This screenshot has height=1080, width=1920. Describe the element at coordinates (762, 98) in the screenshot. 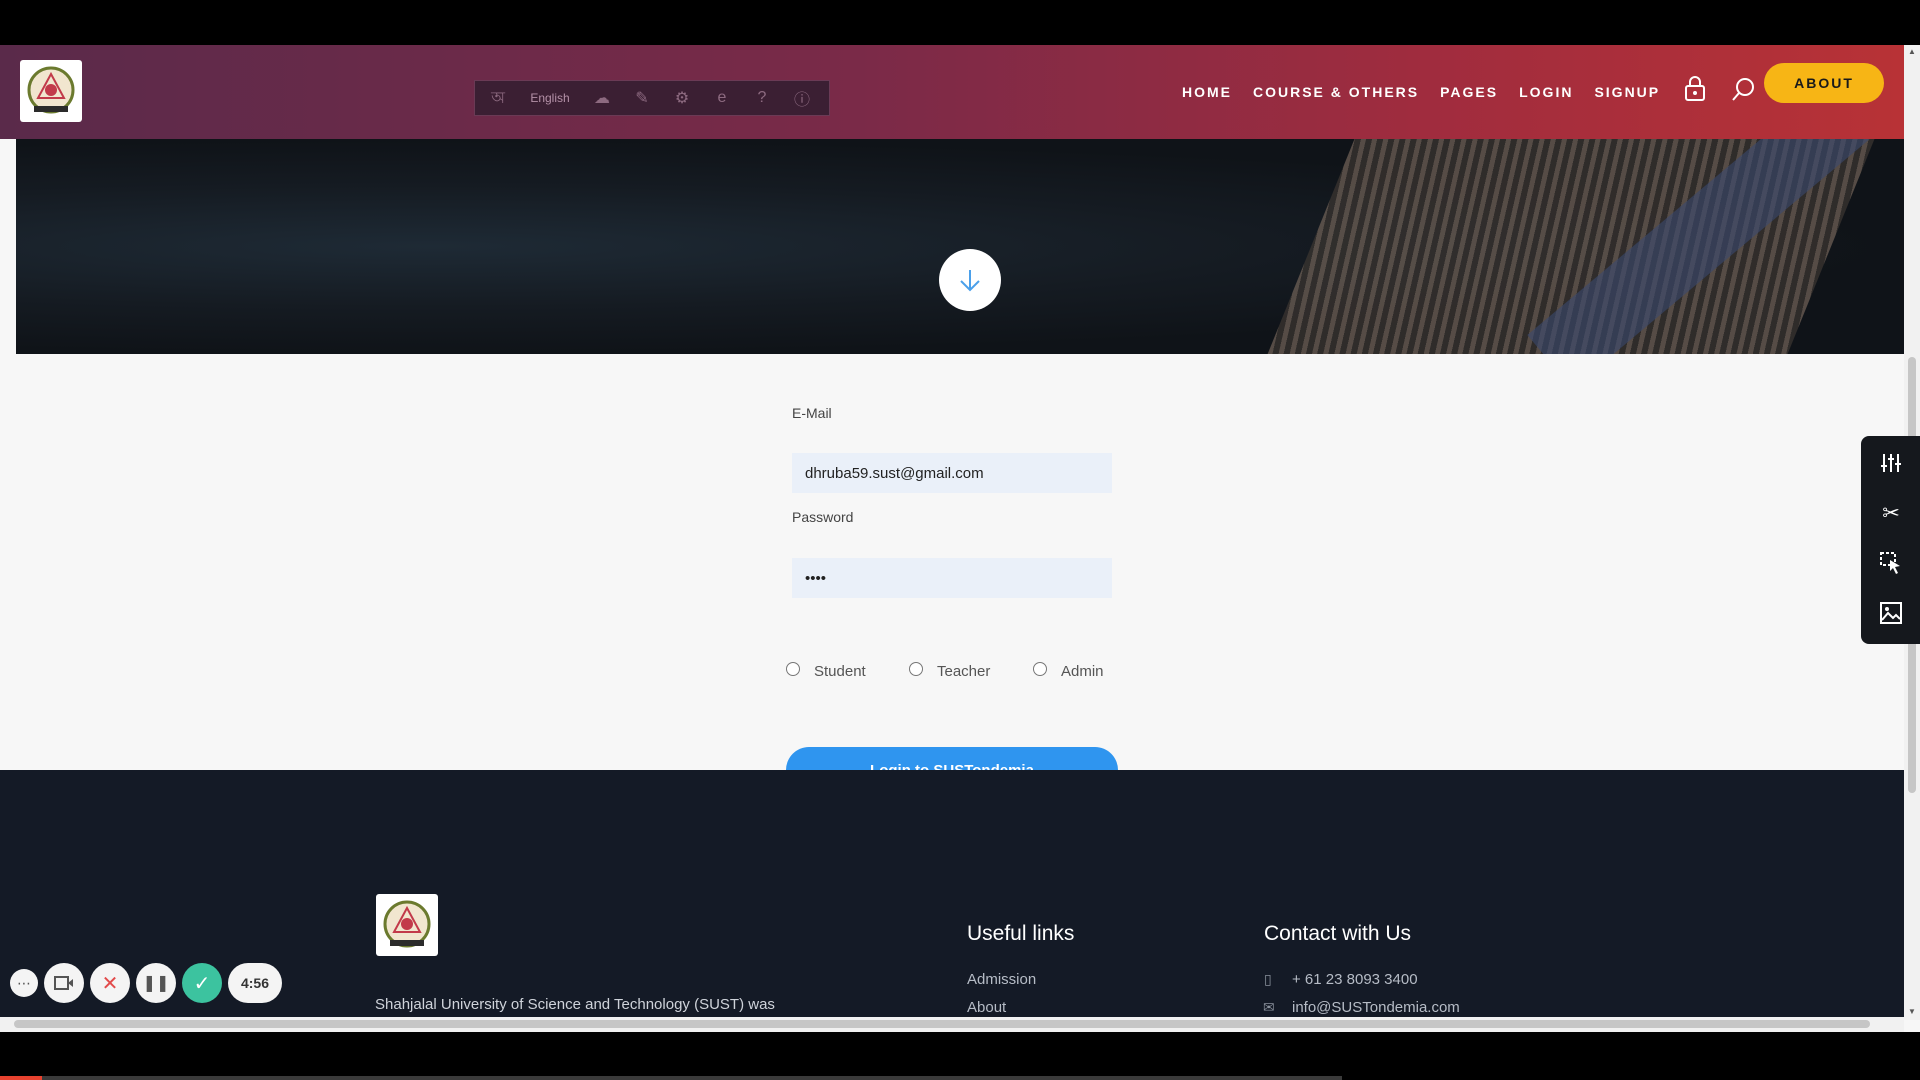

I see `help-icon: ?` at that location.